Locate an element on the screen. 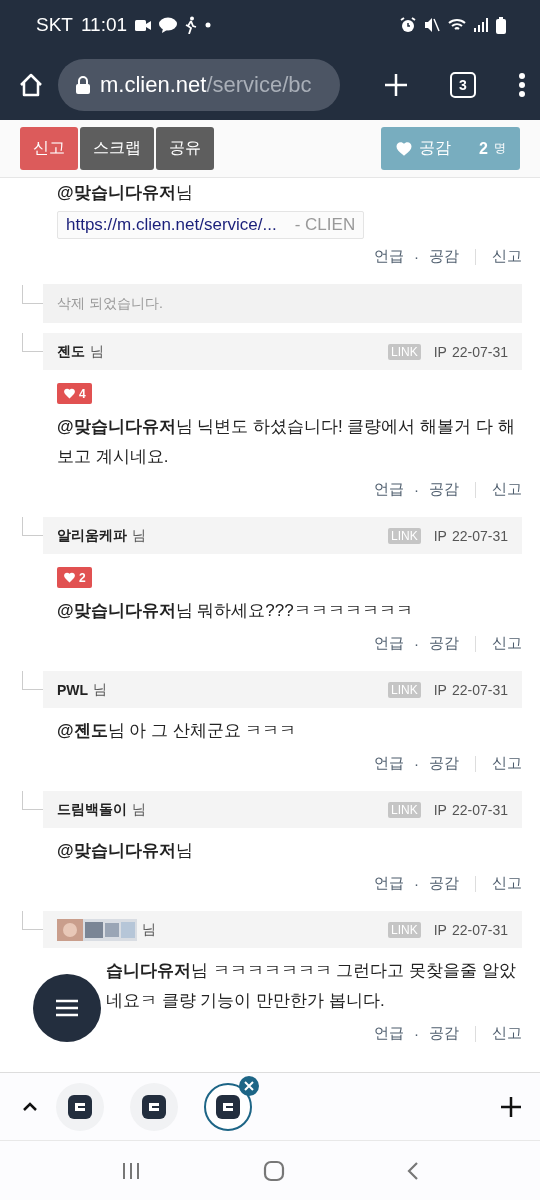  wifi-icon is located at coordinates (457, 25).